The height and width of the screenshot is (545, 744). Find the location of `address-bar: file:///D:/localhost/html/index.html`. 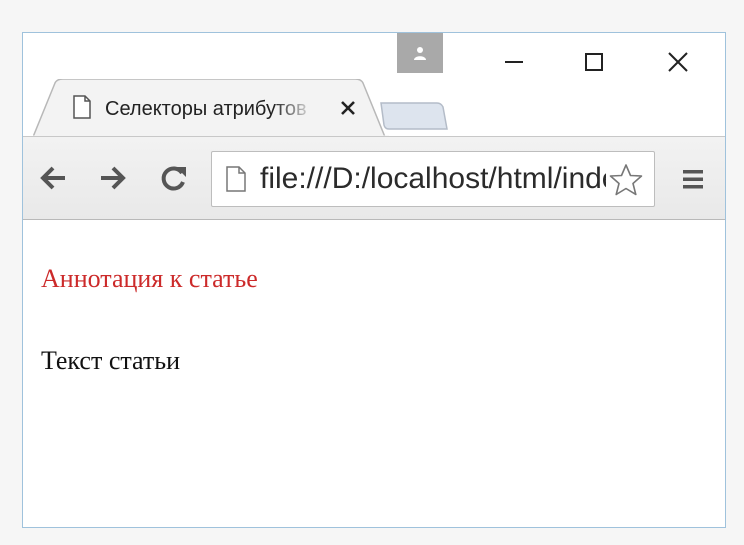

address-bar: file:///D:/localhost/html/index.html is located at coordinates (433, 179).